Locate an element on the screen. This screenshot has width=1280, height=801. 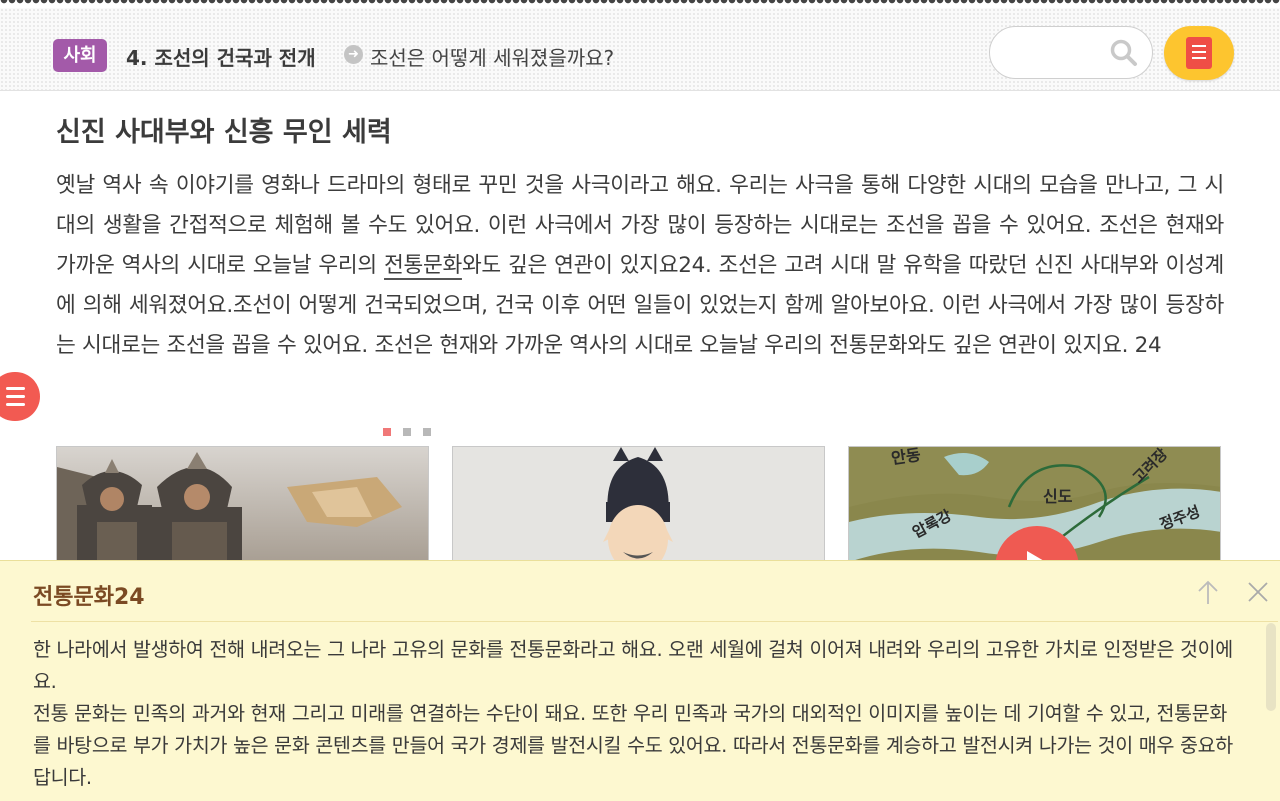
carousel-dot-active is located at coordinates (387, 432).